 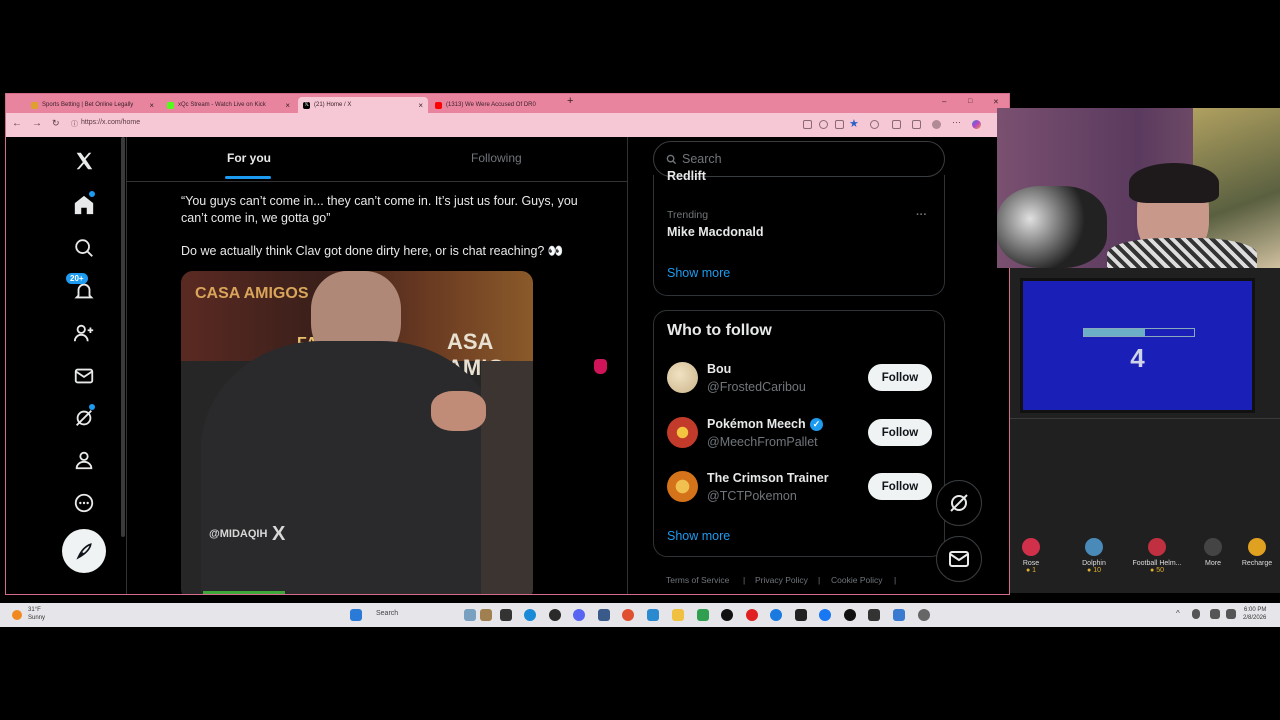 I want to click on back-icon: ←, so click(x=17, y=123).